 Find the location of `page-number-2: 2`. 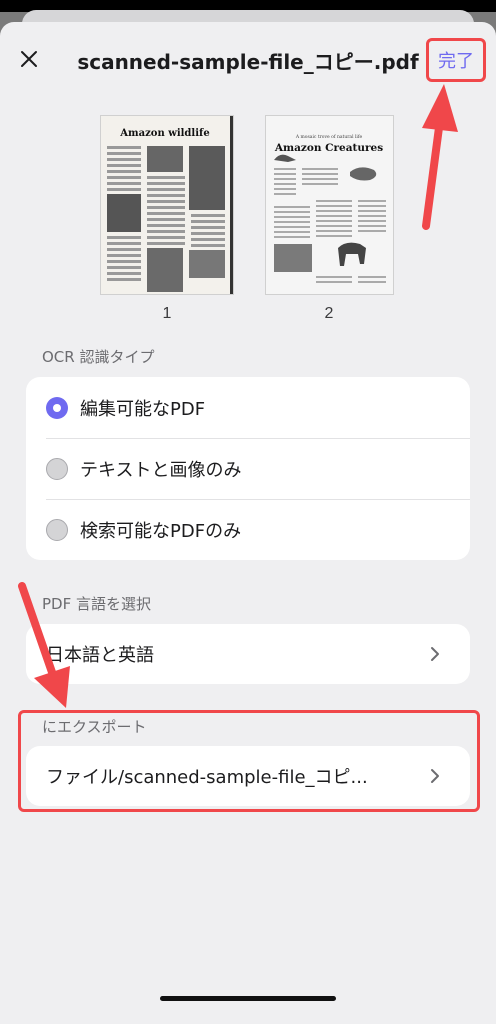

page-number-2: 2 is located at coordinates (329, 313).